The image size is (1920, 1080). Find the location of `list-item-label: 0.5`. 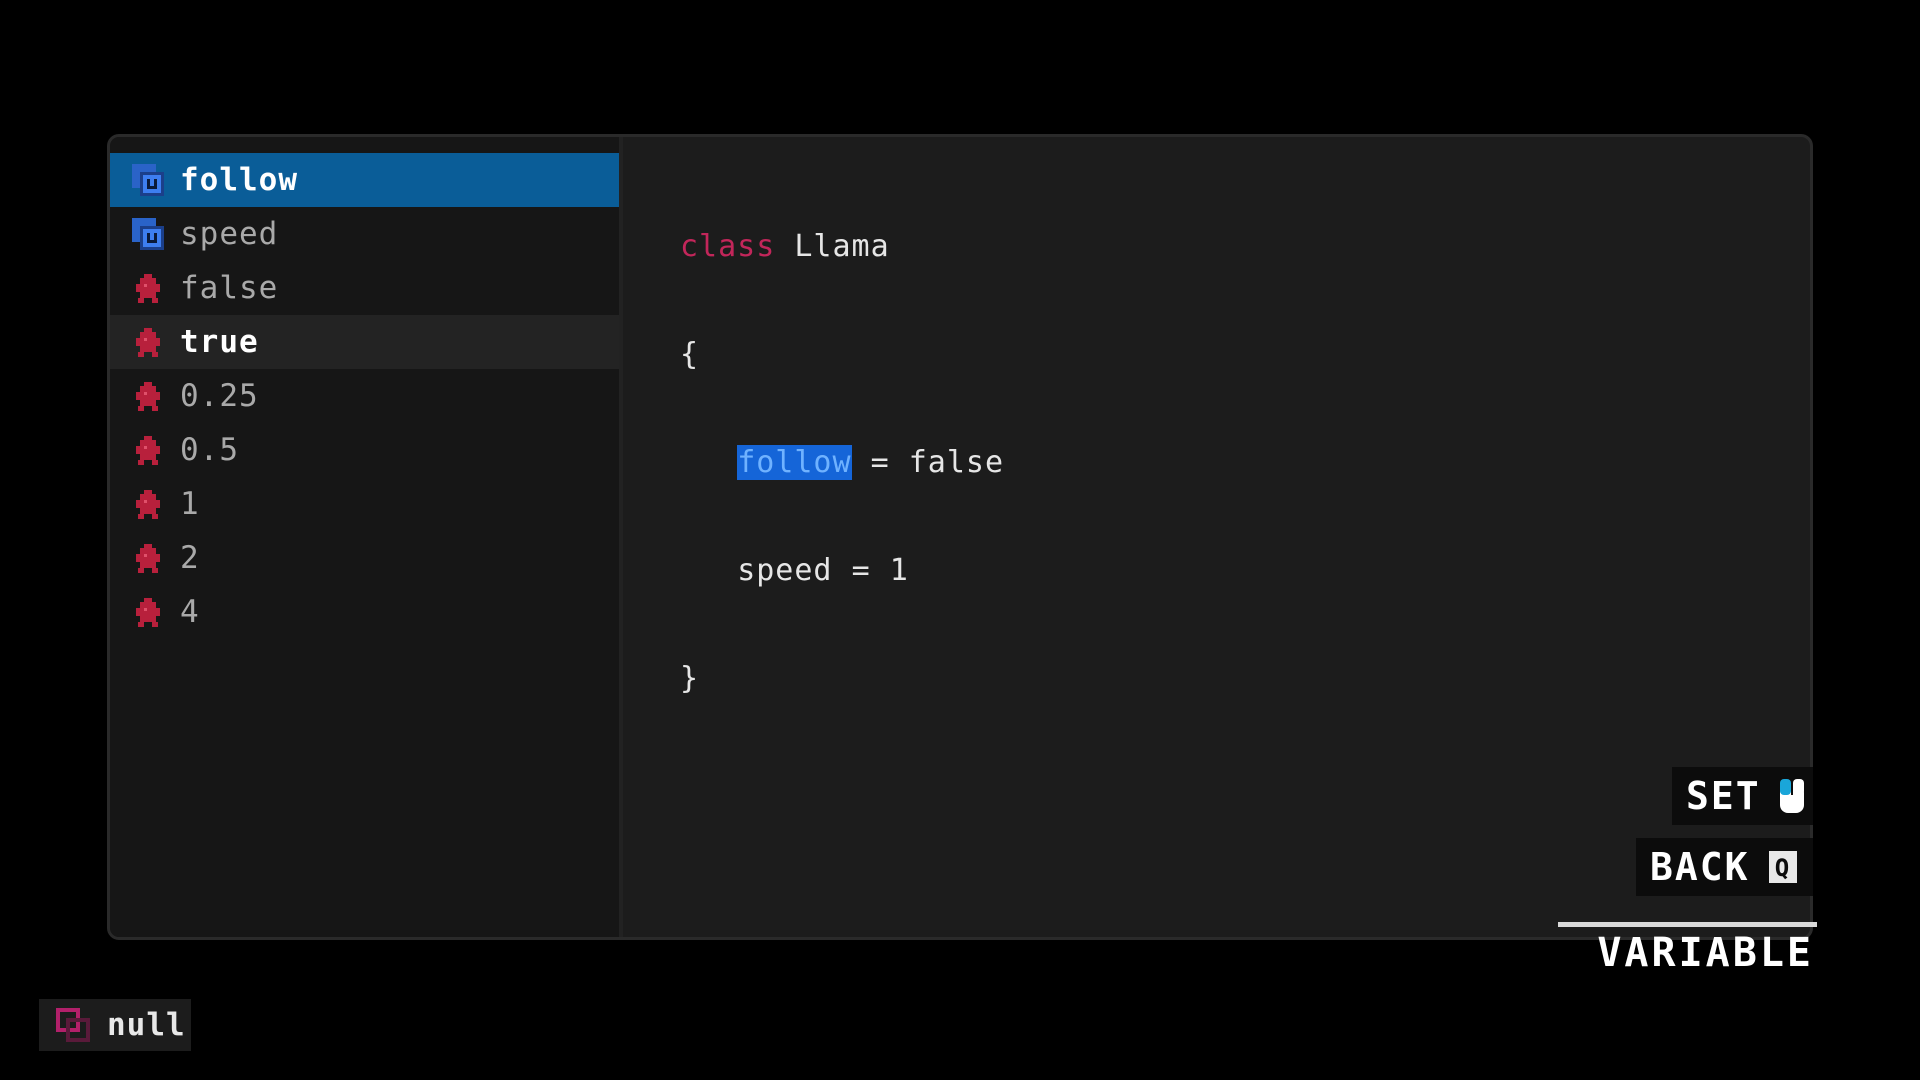

list-item-label: 0.5 is located at coordinates (209, 450).